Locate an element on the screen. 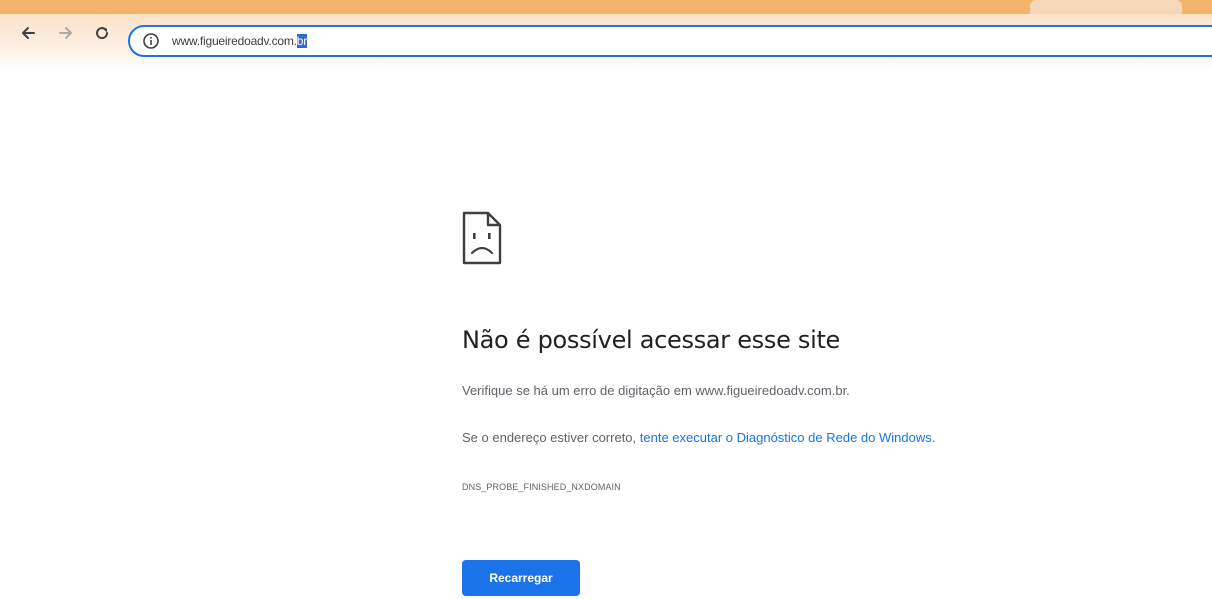 Image resolution: width=1212 pixels, height=599 pixels. back-arrow-icon is located at coordinates (28, 33).